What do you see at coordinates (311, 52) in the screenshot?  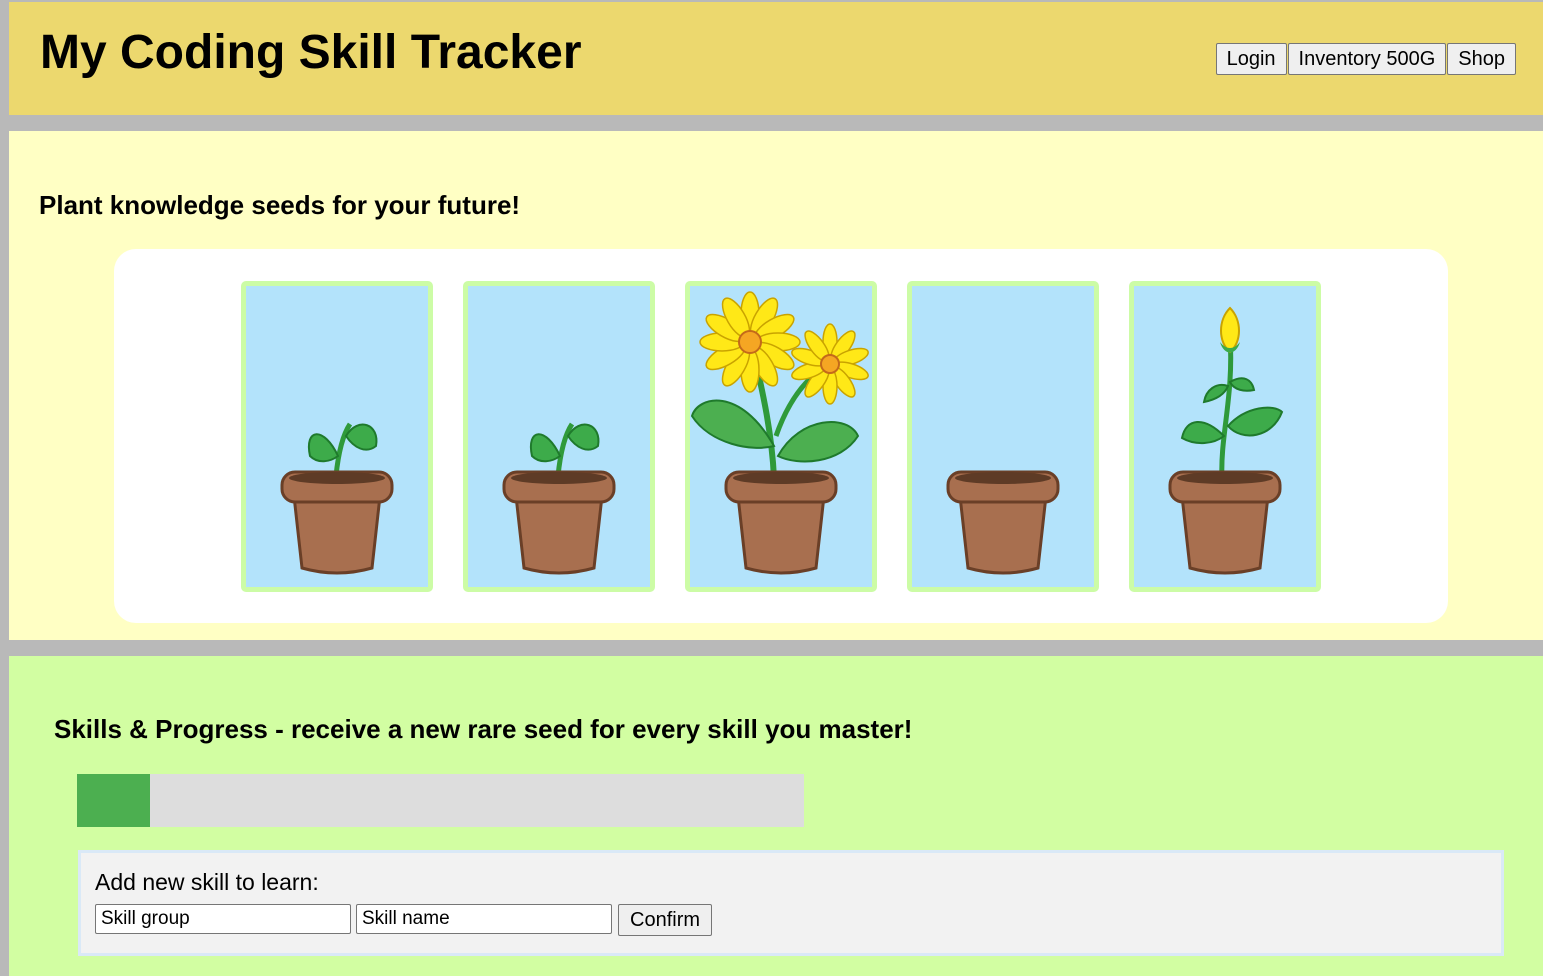 I see `app-title: My Coding Skill Tracker` at bounding box center [311, 52].